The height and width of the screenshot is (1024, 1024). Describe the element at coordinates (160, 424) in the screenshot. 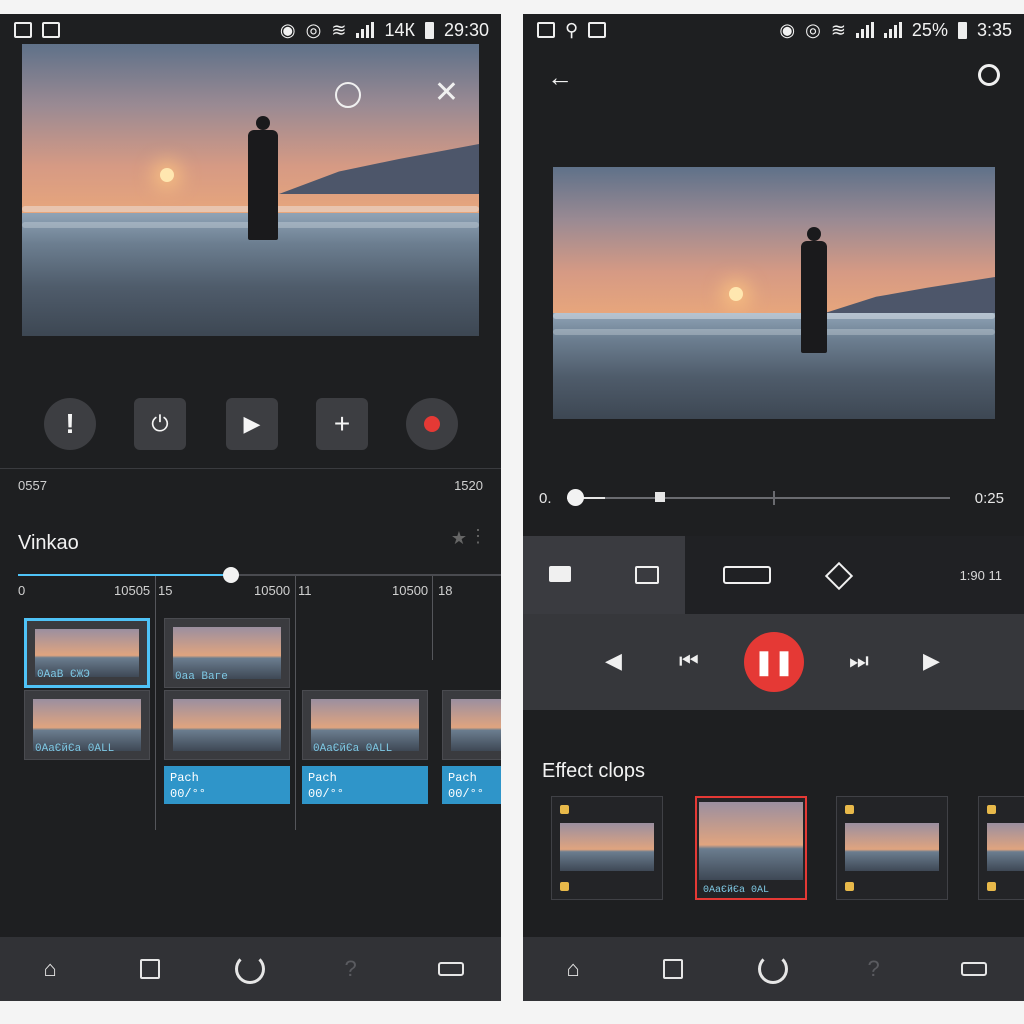

I see `power-button: ⏻` at that location.